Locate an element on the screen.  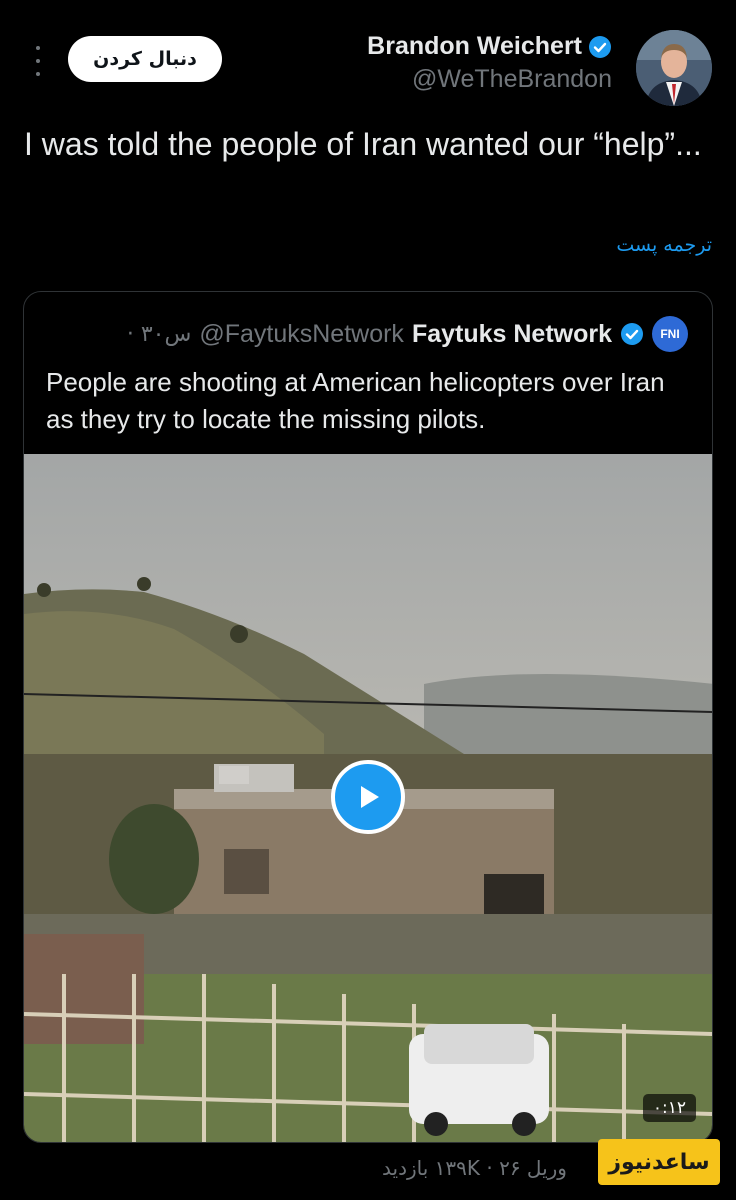
video-duration: ۰:۱۲ is located at coordinates (669, 1108).